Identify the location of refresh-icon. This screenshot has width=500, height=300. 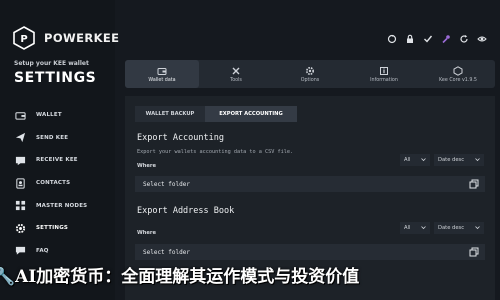
(464, 39).